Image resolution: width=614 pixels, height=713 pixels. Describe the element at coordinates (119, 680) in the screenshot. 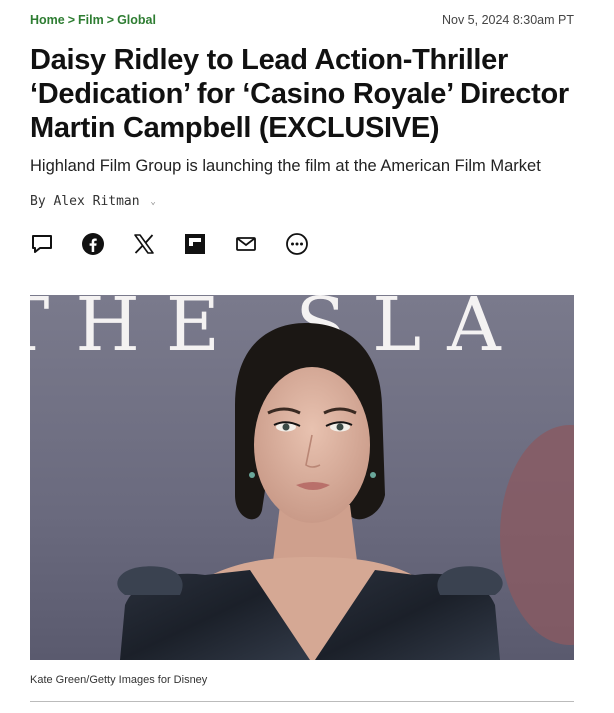

I see `image-caption: Kate Green/Getty Images for Disney` at that location.